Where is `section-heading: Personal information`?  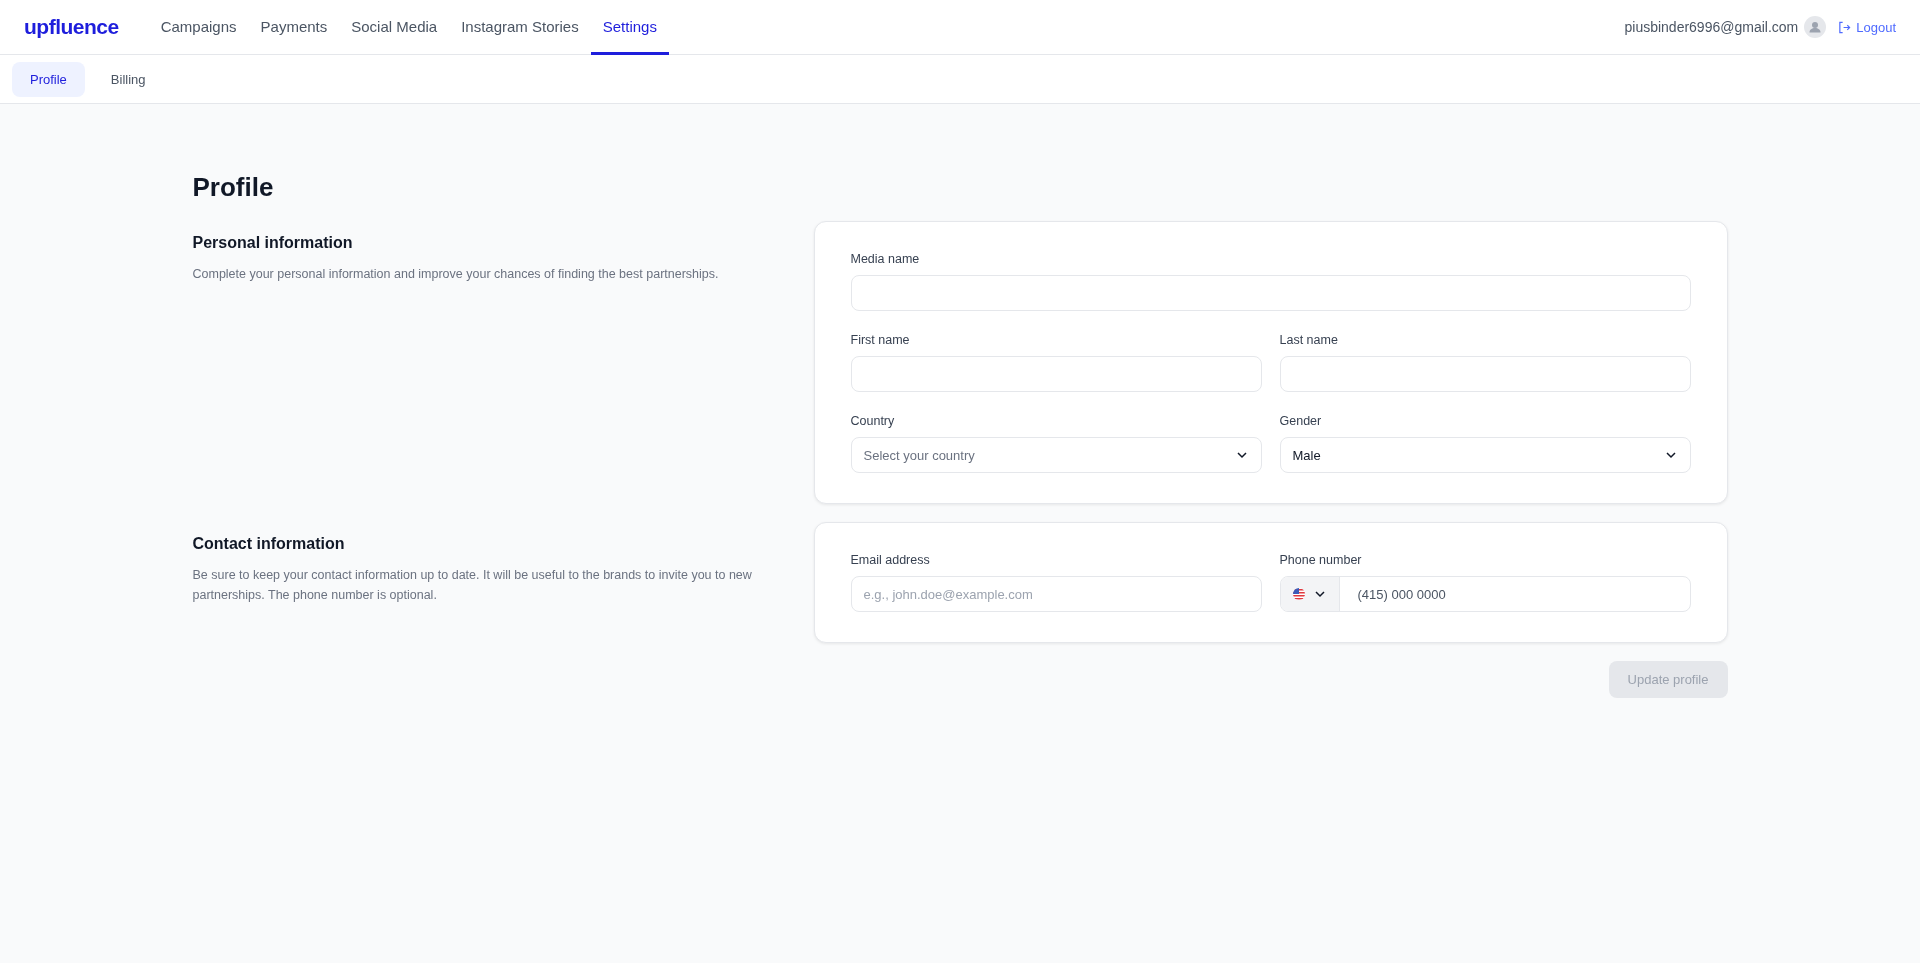 section-heading: Personal information is located at coordinates (273, 243).